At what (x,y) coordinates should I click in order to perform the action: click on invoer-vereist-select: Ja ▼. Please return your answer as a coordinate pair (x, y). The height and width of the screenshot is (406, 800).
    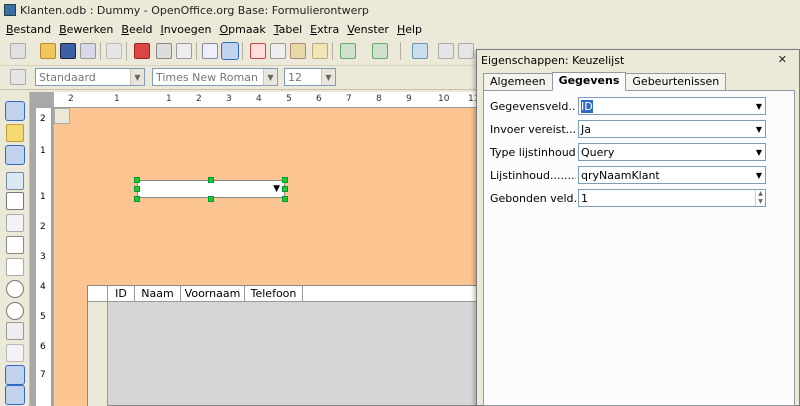
    Looking at the image, I should click on (672, 129).